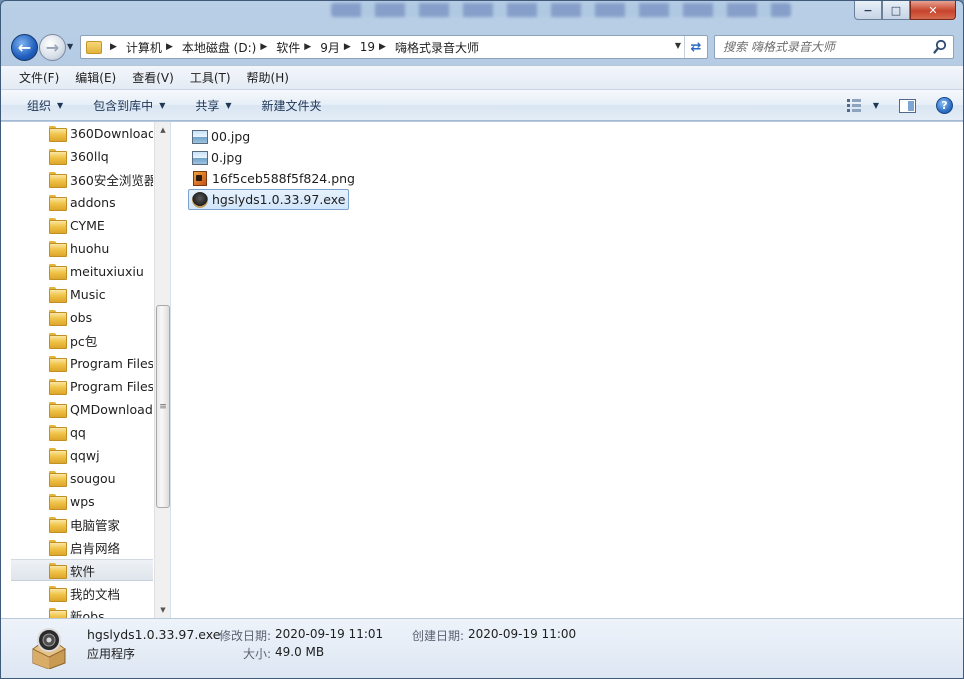 Image resolution: width=964 pixels, height=679 pixels. I want to click on blurred-title-area, so click(561, 10).